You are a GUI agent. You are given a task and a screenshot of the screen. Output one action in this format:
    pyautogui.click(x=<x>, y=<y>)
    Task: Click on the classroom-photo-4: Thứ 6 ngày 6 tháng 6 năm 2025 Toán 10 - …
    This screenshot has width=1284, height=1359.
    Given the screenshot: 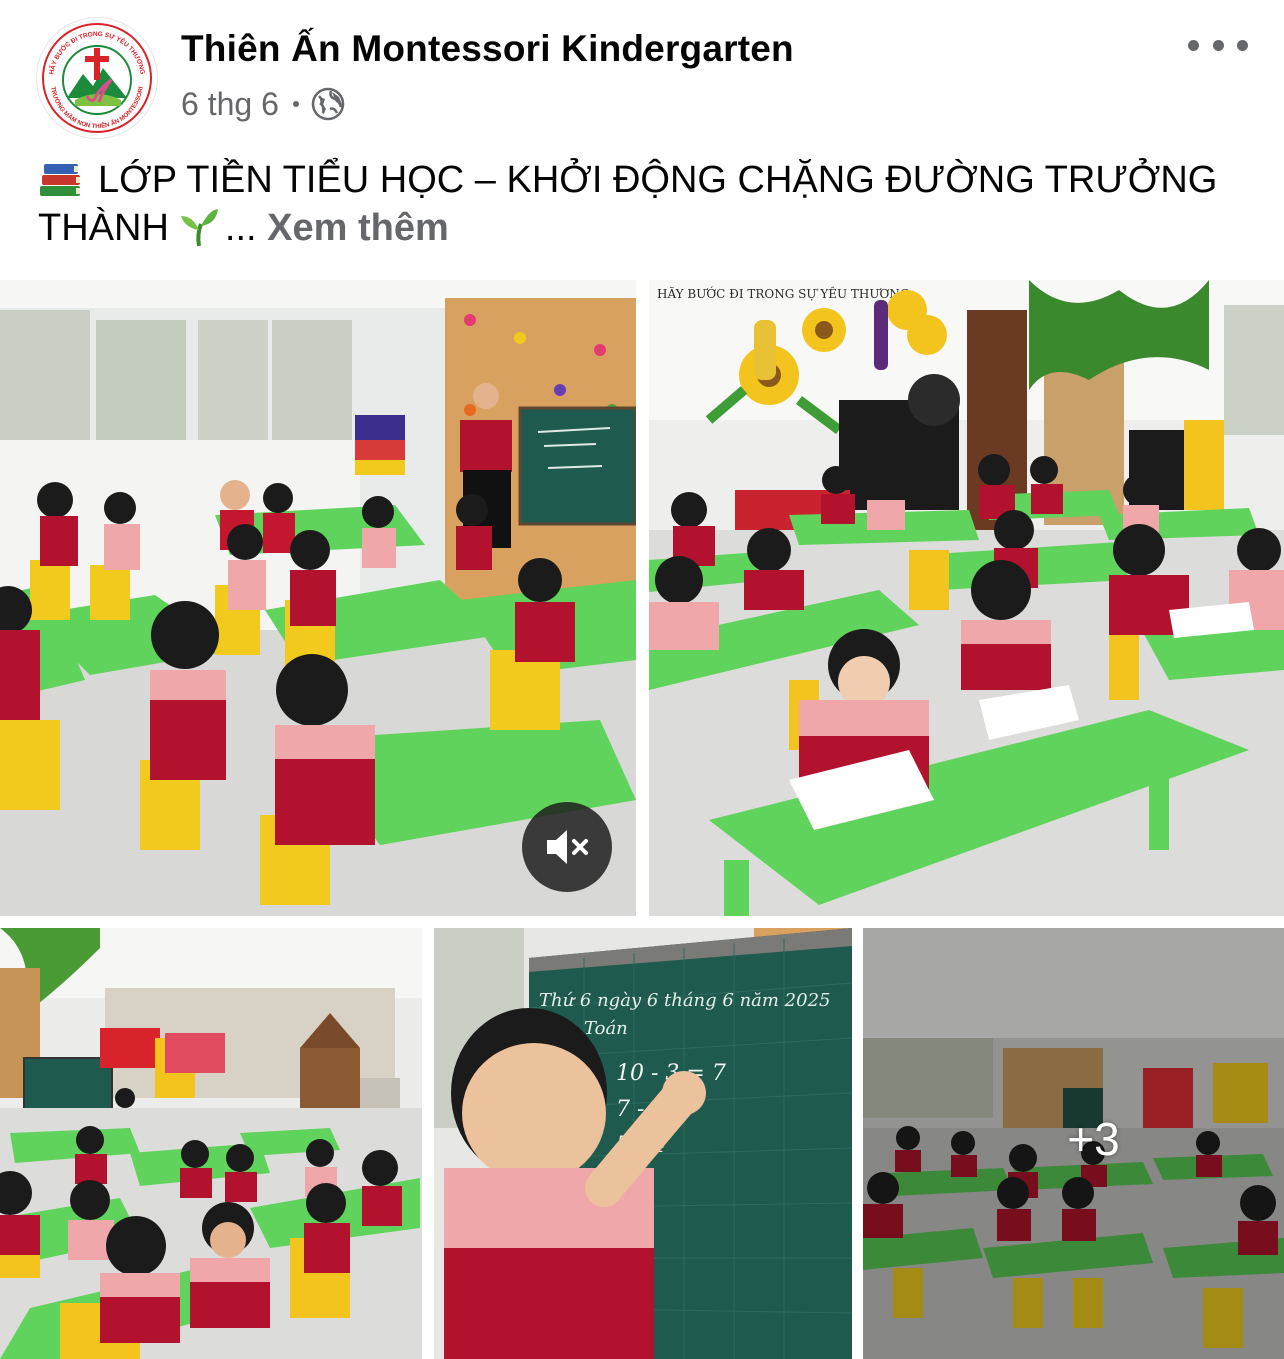 What is the action you would take?
    pyautogui.click(x=643, y=1143)
    